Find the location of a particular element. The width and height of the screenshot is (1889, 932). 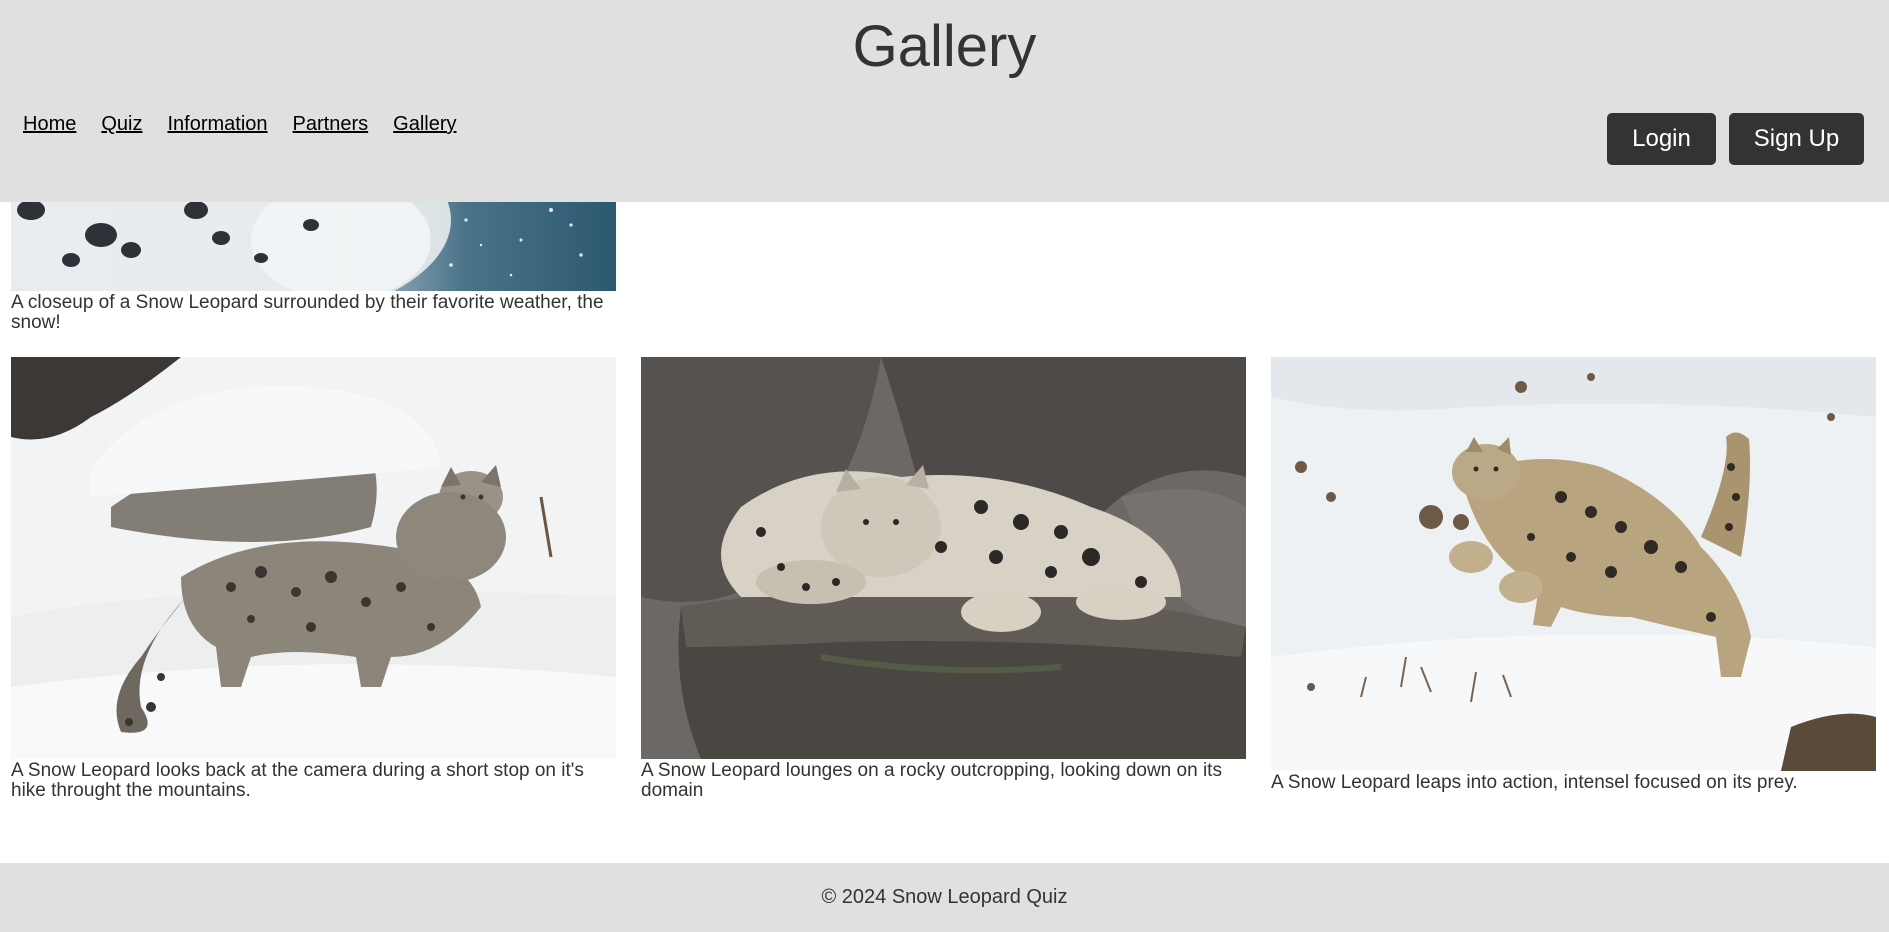

snow-leopard-leaping-photo is located at coordinates (1573, 564).